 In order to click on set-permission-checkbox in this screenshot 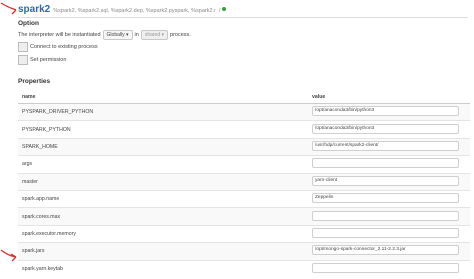, I will do `click(23, 60)`.